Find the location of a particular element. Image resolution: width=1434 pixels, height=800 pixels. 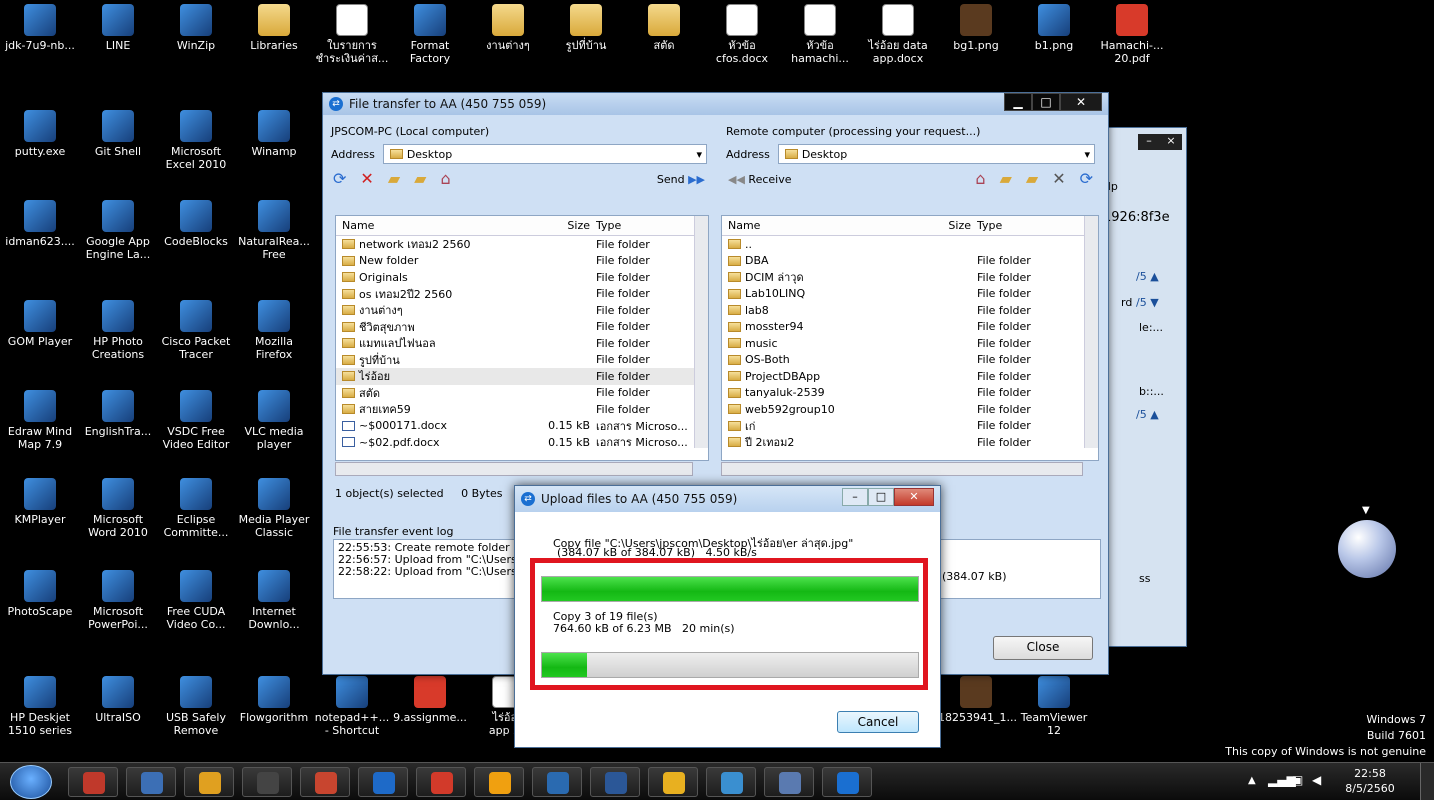

desktop-icon: Libraries is located at coordinates (274, 28).